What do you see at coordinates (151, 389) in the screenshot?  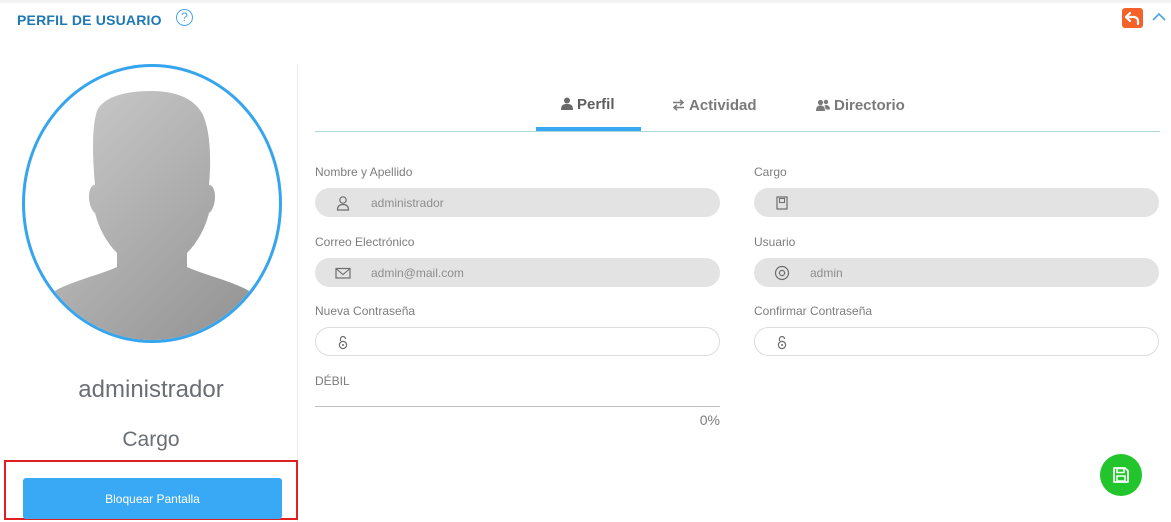 I see `user-name: administrador` at bounding box center [151, 389].